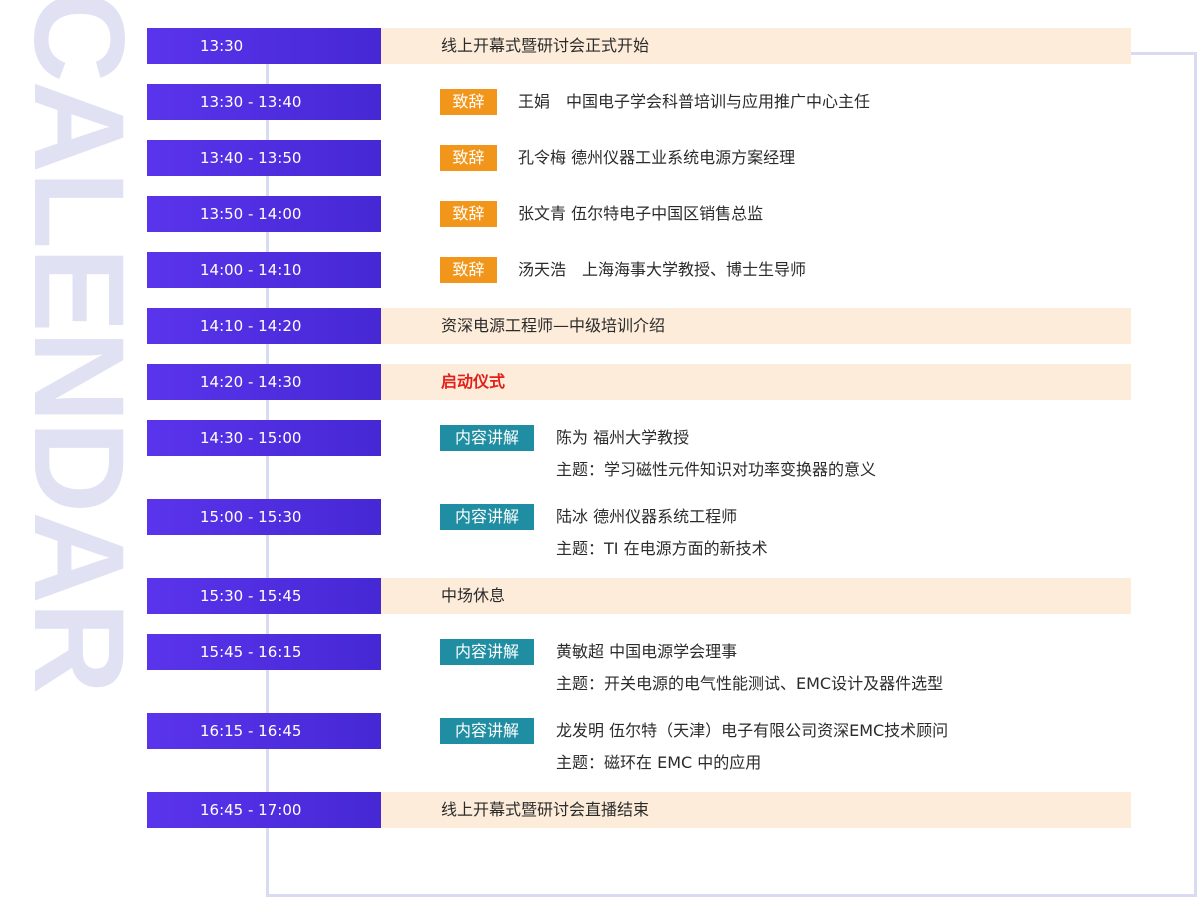 The image size is (1199, 899). What do you see at coordinates (750, 683) in the screenshot?
I see `topic-line: 主题：开关电源的电气性能测试、EMC设计及器件选型` at bounding box center [750, 683].